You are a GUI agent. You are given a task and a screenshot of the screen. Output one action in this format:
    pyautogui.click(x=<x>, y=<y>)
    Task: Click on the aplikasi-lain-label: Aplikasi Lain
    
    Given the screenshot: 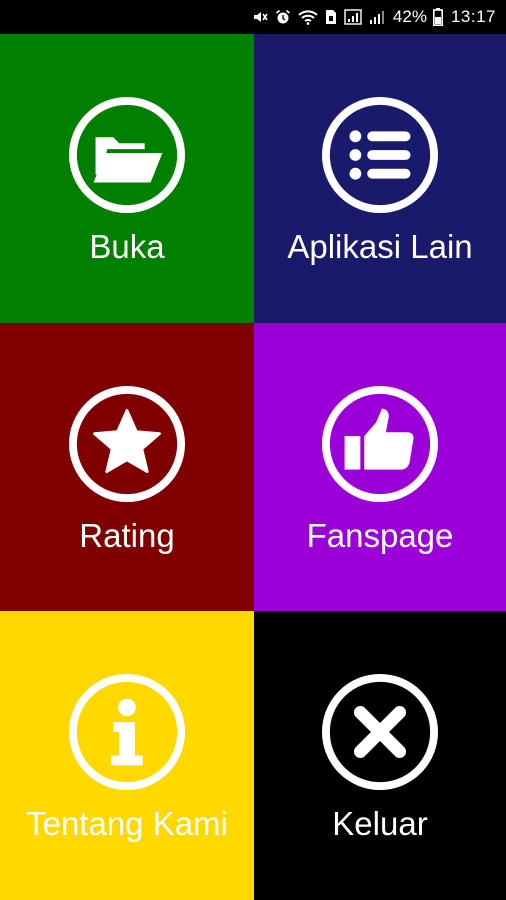 What is the action you would take?
    pyautogui.click(x=380, y=246)
    